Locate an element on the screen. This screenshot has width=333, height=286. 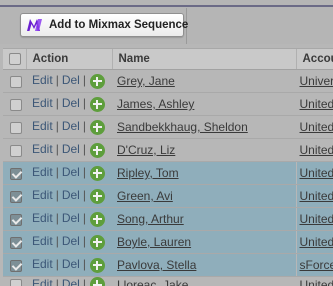
contact-name-link: Pavlova, Stella is located at coordinates (156, 265).